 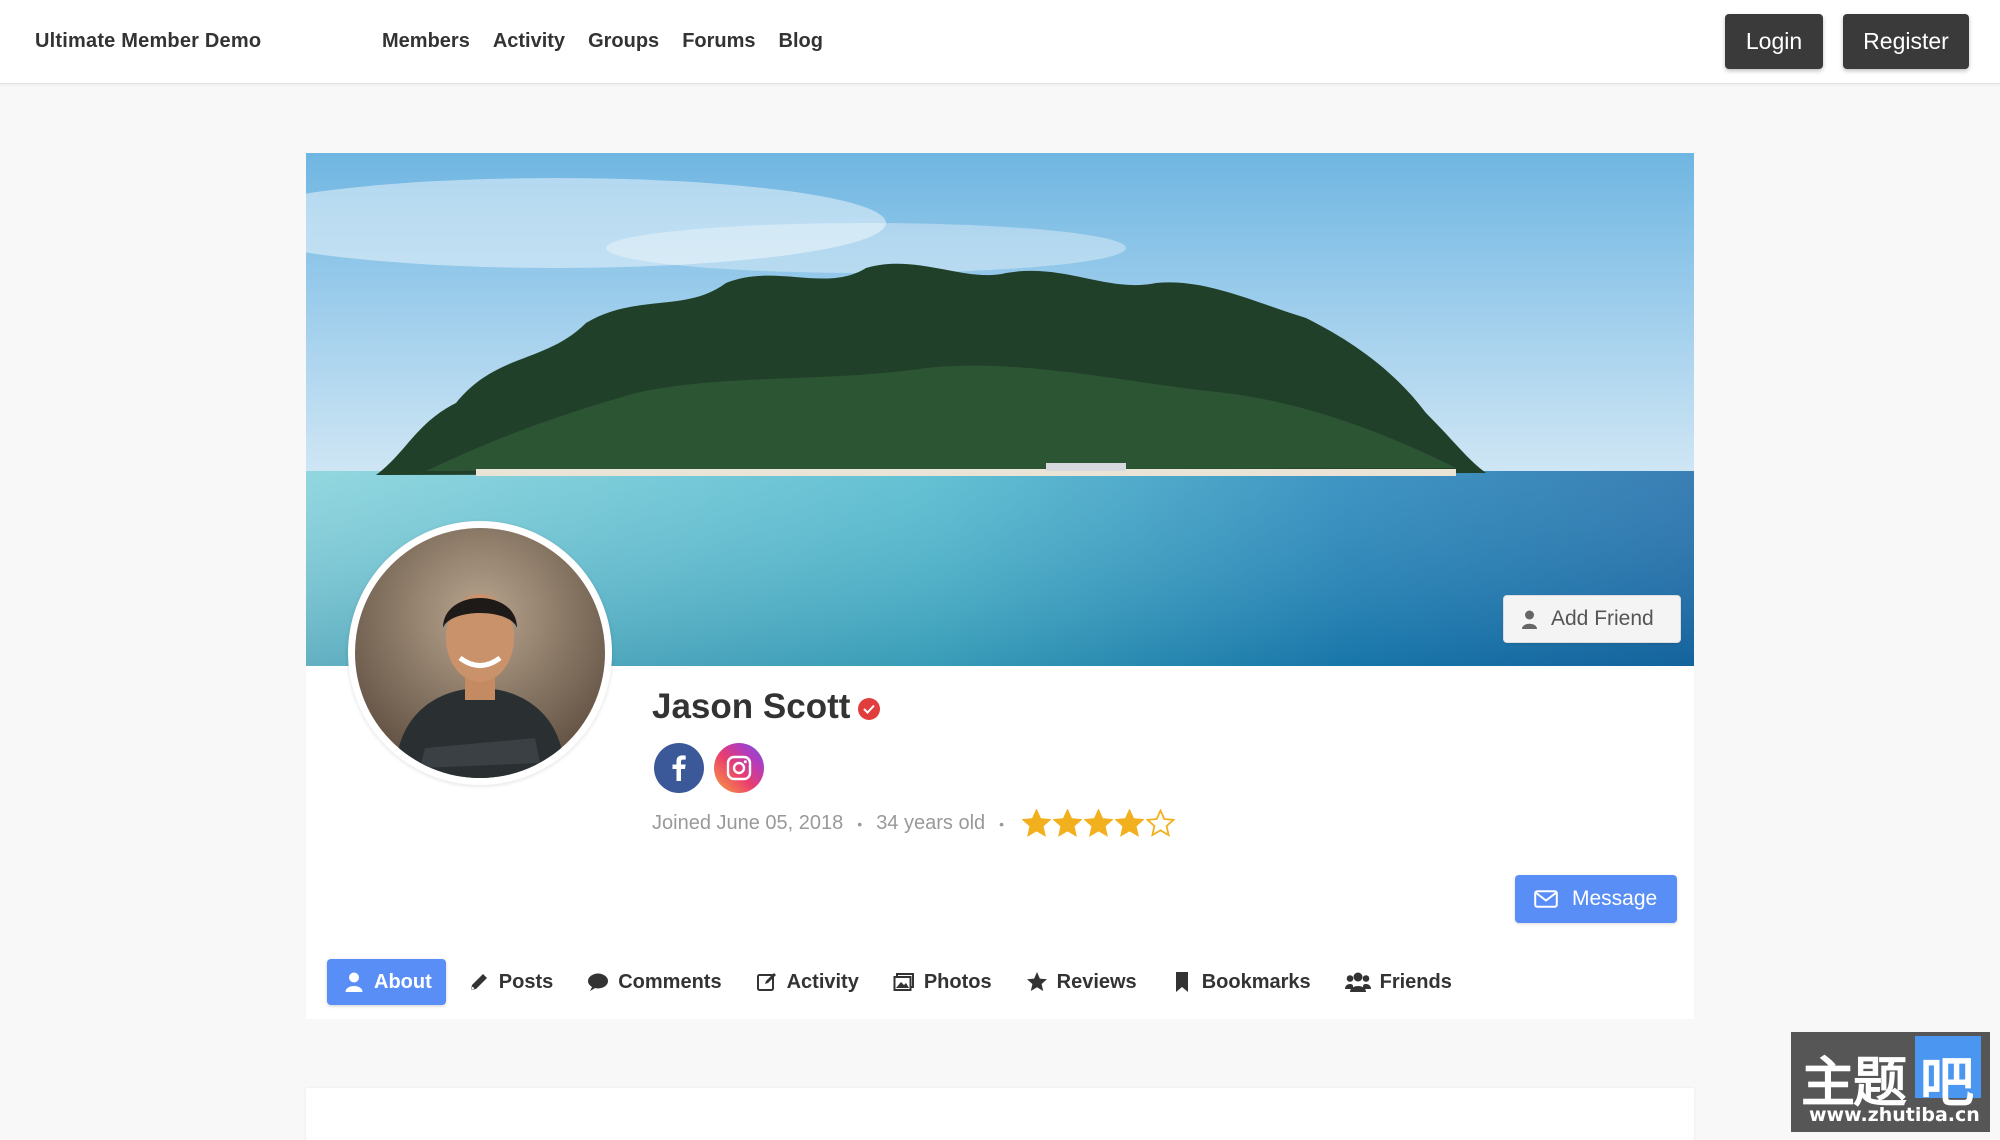 I want to click on login-button: Login, so click(x=1774, y=41).